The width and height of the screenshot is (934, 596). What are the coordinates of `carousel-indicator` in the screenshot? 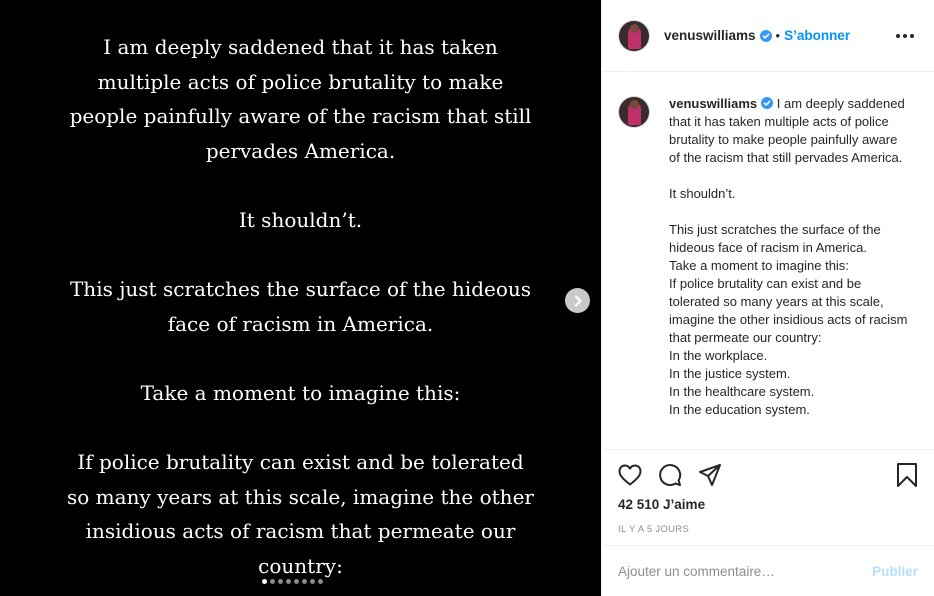 It's located at (292, 582).